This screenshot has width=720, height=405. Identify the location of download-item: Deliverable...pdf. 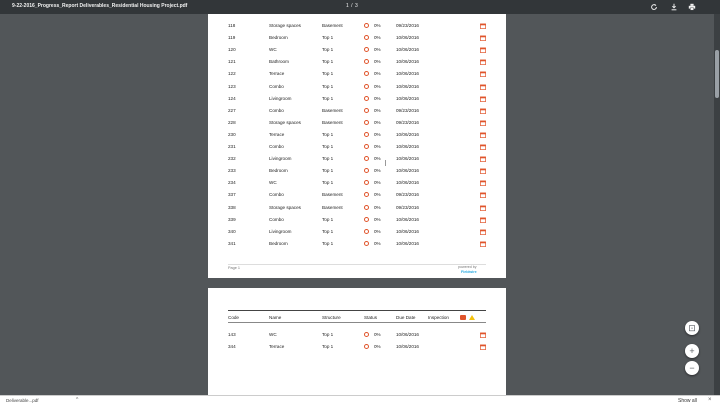
(22, 400).